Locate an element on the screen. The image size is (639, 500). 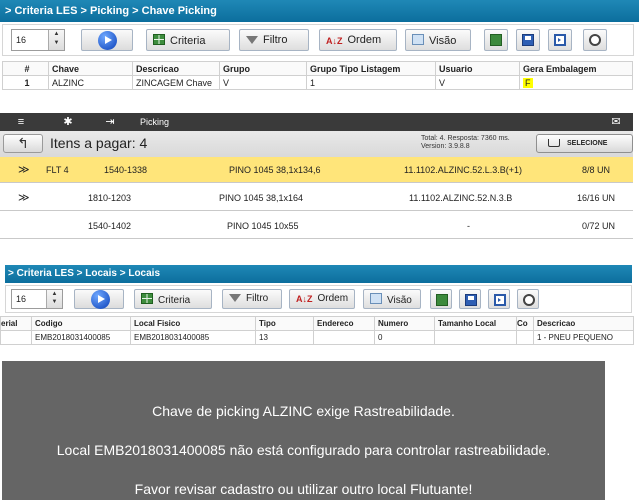
cell-usuario: V is located at coordinates (477, 82).